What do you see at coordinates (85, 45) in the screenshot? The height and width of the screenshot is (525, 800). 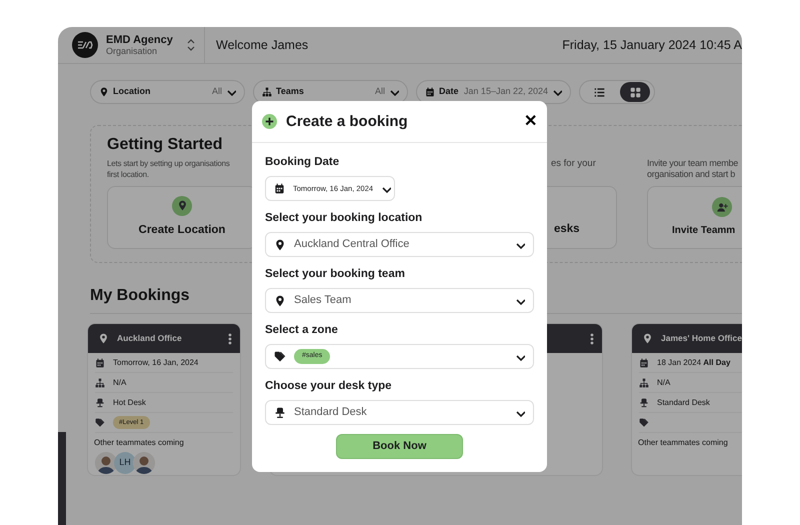 I see `logo-mark-icon` at bounding box center [85, 45].